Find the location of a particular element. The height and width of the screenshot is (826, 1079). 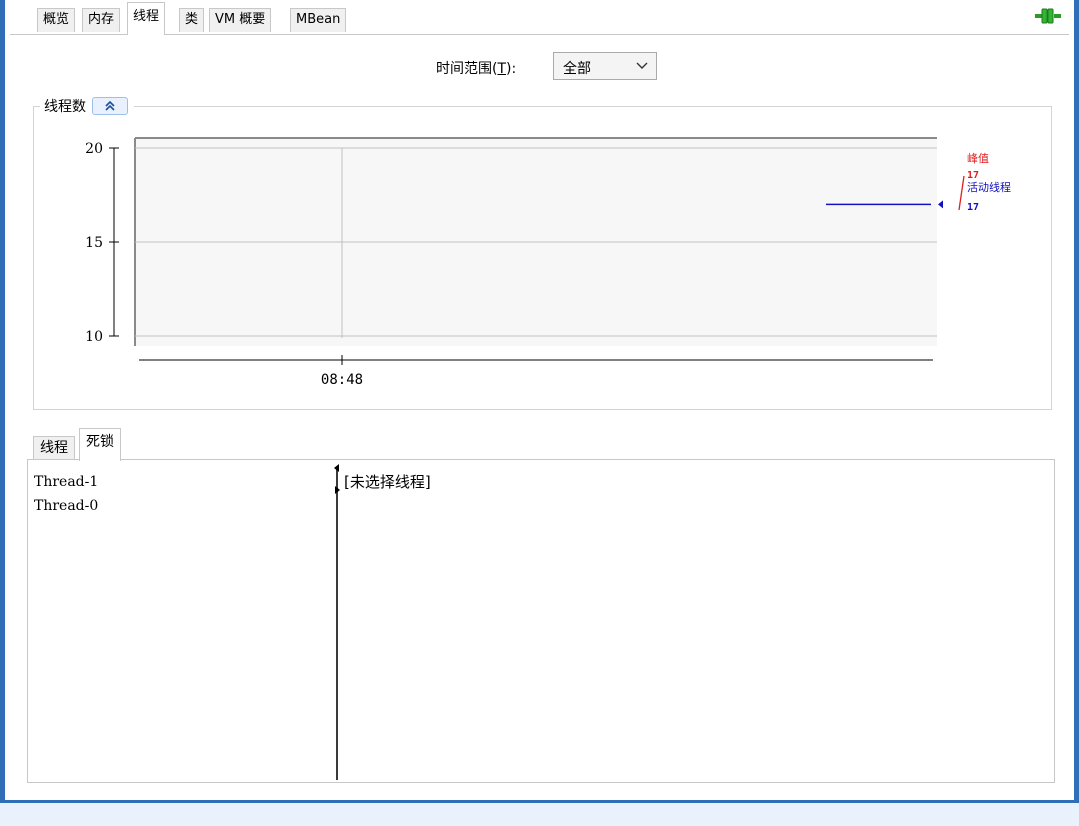

legend-active-value: 17 is located at coordinates (973, 207).